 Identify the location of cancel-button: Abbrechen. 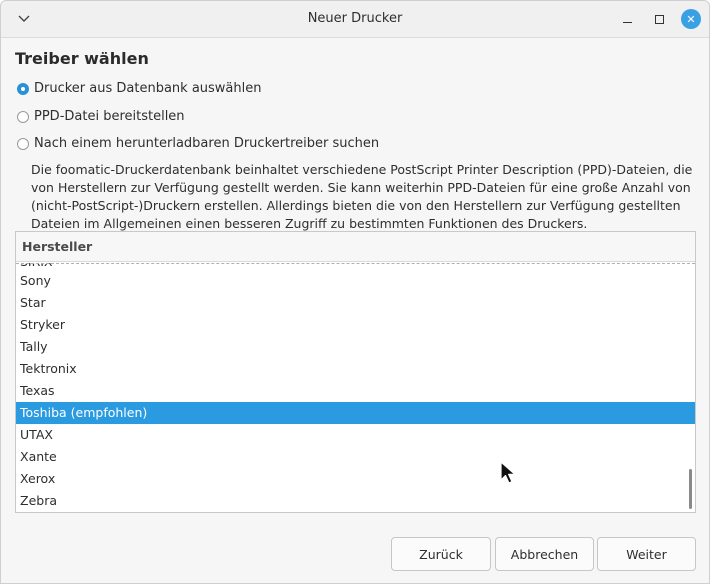
(544, 554).